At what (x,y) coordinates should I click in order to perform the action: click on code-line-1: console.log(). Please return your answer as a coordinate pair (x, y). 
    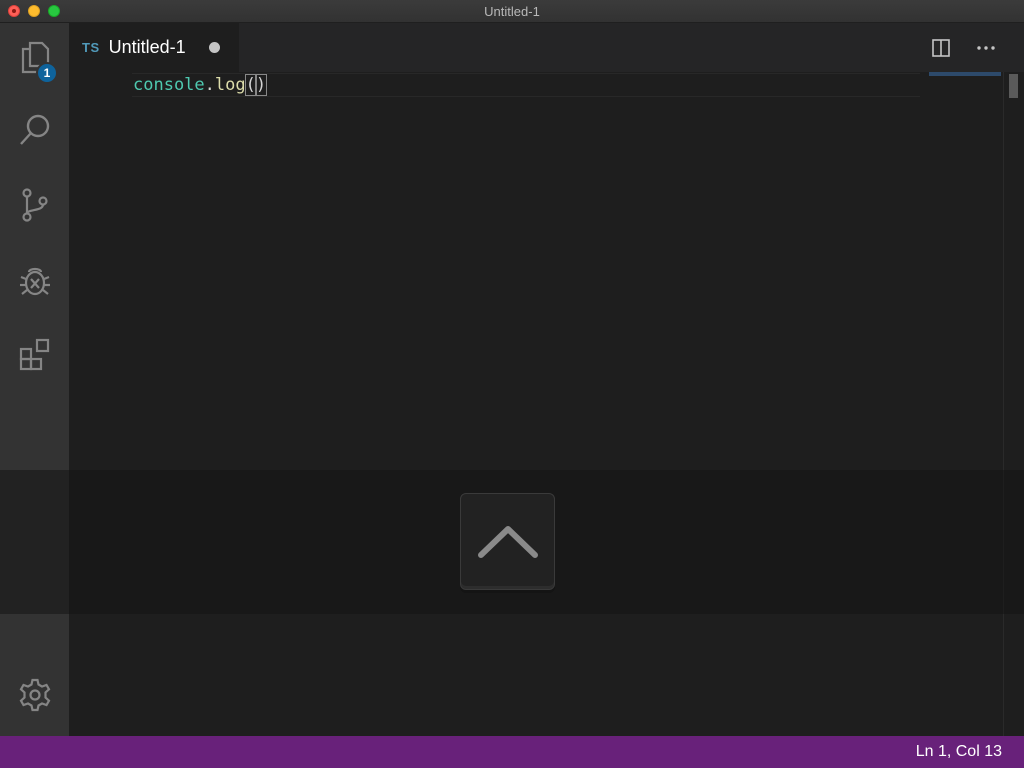
    Looking at the image, I should click on (200, 85).